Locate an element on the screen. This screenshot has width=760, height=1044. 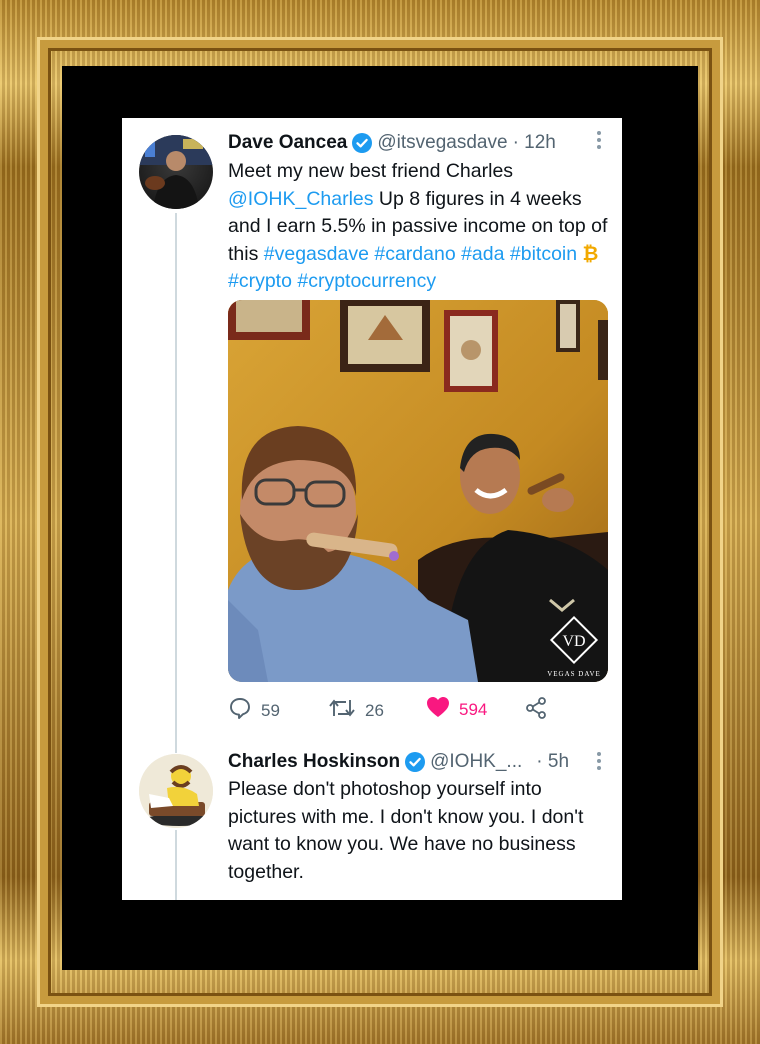
tweet-actions: 59 26 594 is located at coordinates (418, 711).